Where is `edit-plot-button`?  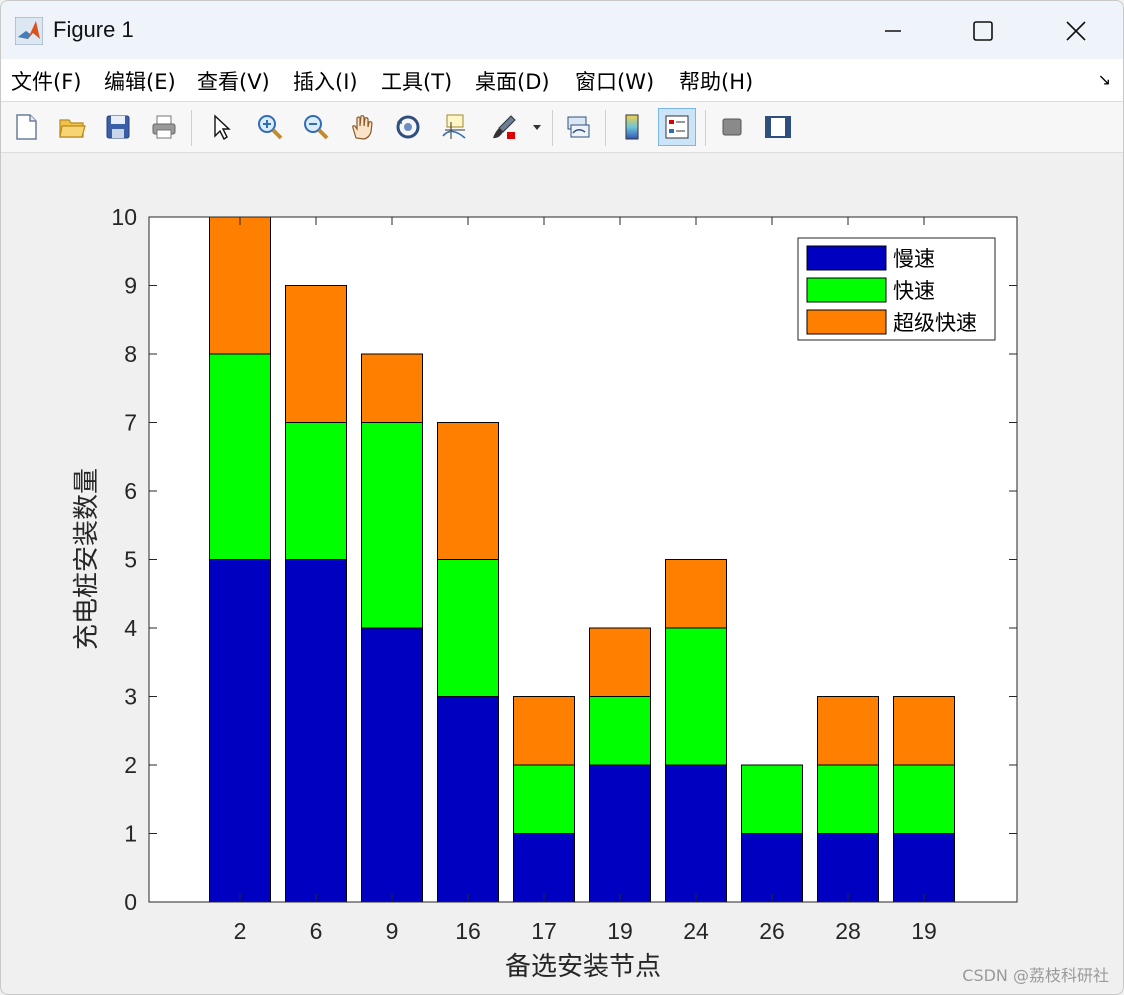
edit-plot-button is located at coordinates (220, 127).